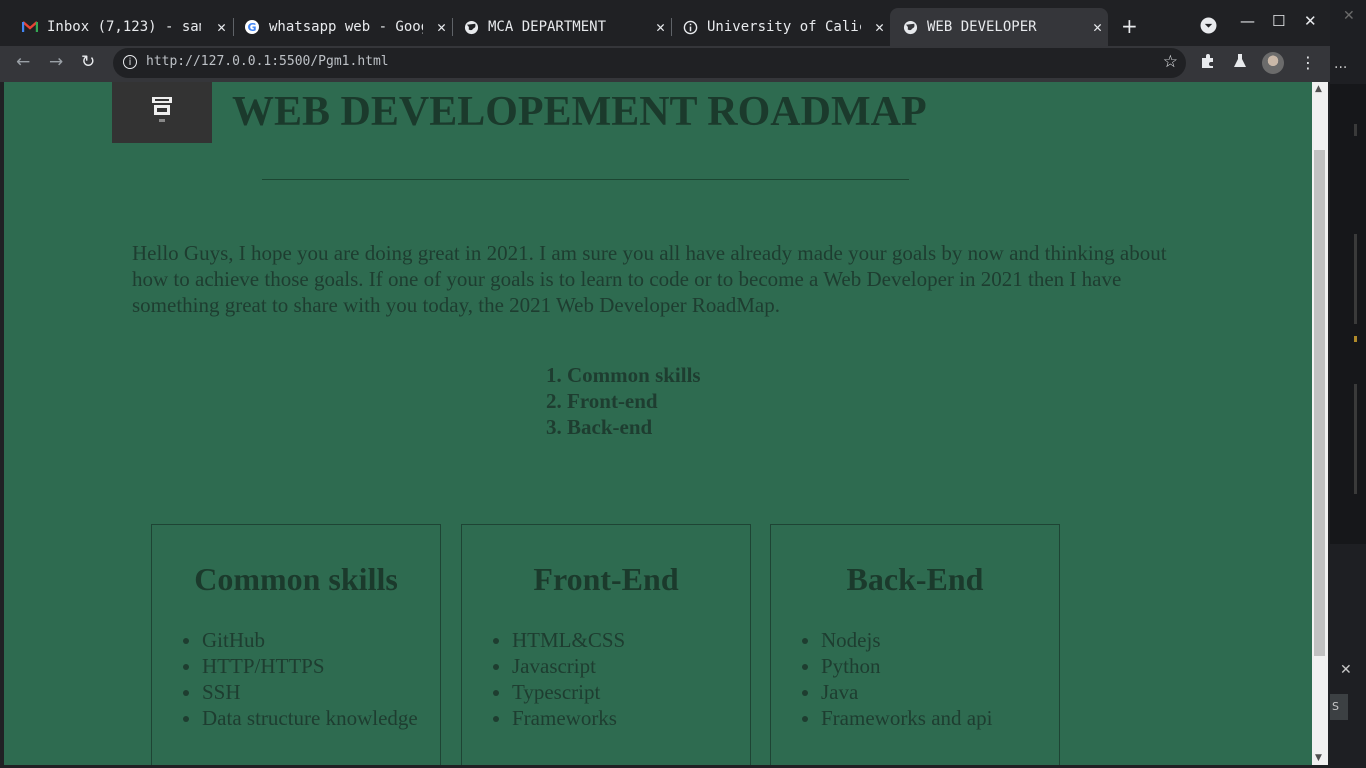 This screenshot has width=1366, height=768. What do you see at coordinates (784, 27) in the screenshot?
I see `tab-title: University of Calicut` at bounding box center [784, 27].